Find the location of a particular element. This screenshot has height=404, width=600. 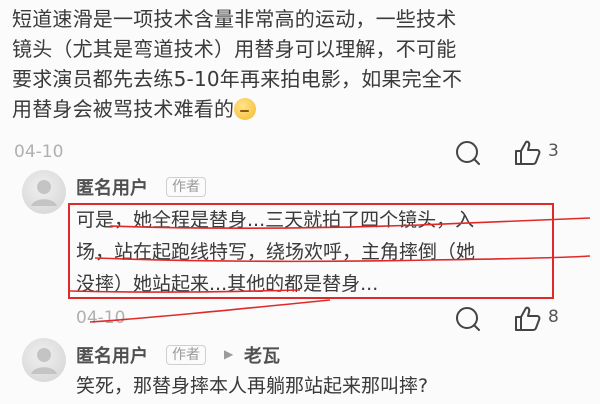

post-line-4: 用替身会被骂技术难看的 is located at coordinates (302, 109).